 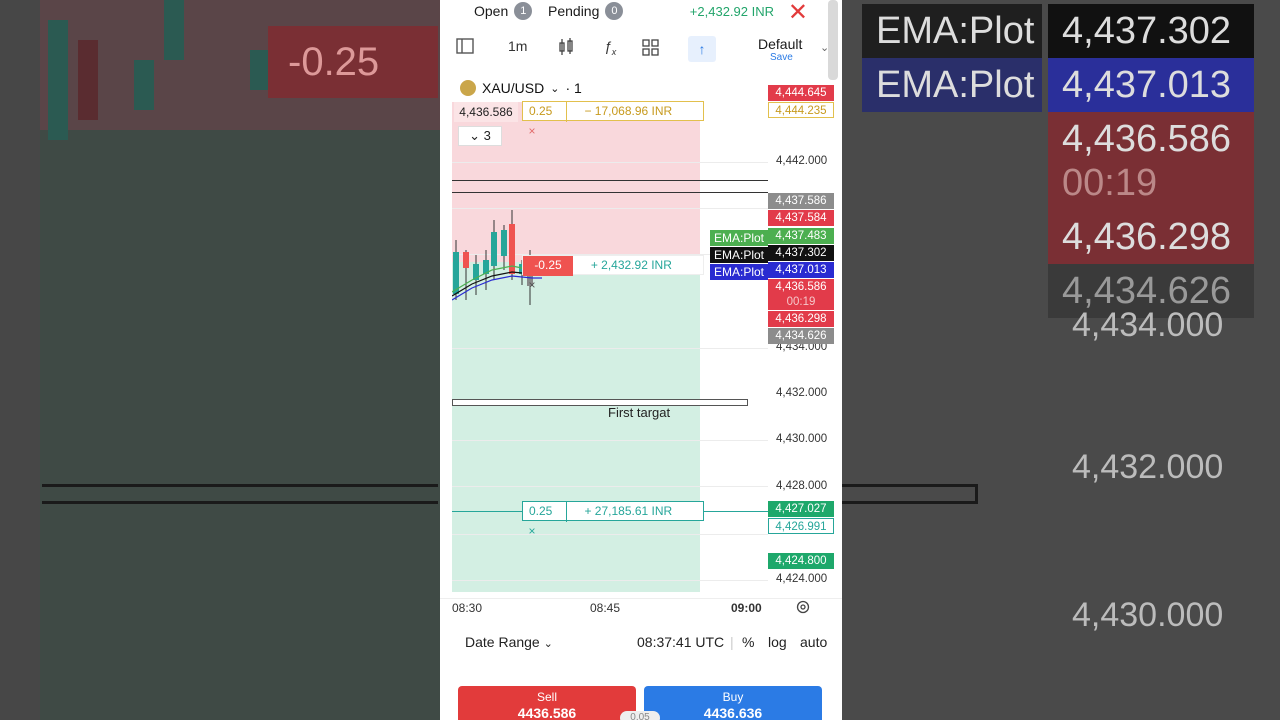 I want to click on timeframe-button: 1m, so click(x=517, y=46).